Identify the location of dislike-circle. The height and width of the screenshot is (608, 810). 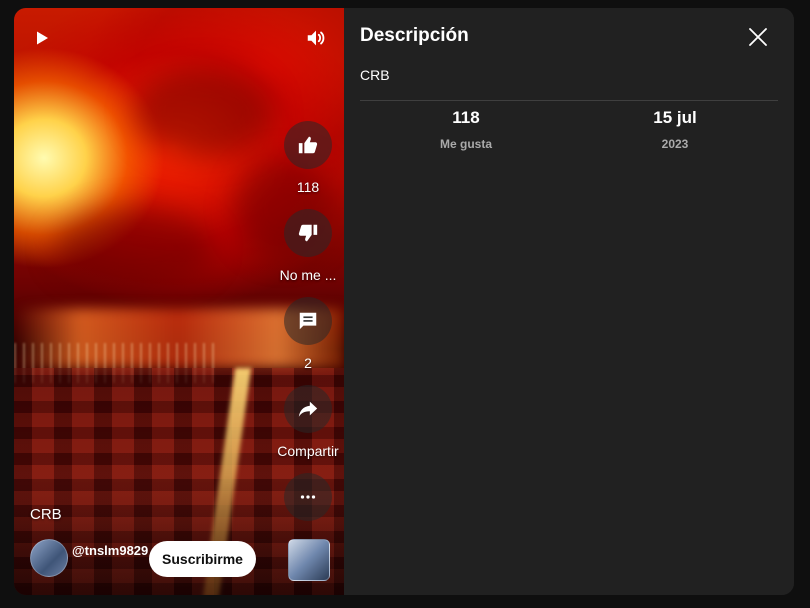
(308, 233).